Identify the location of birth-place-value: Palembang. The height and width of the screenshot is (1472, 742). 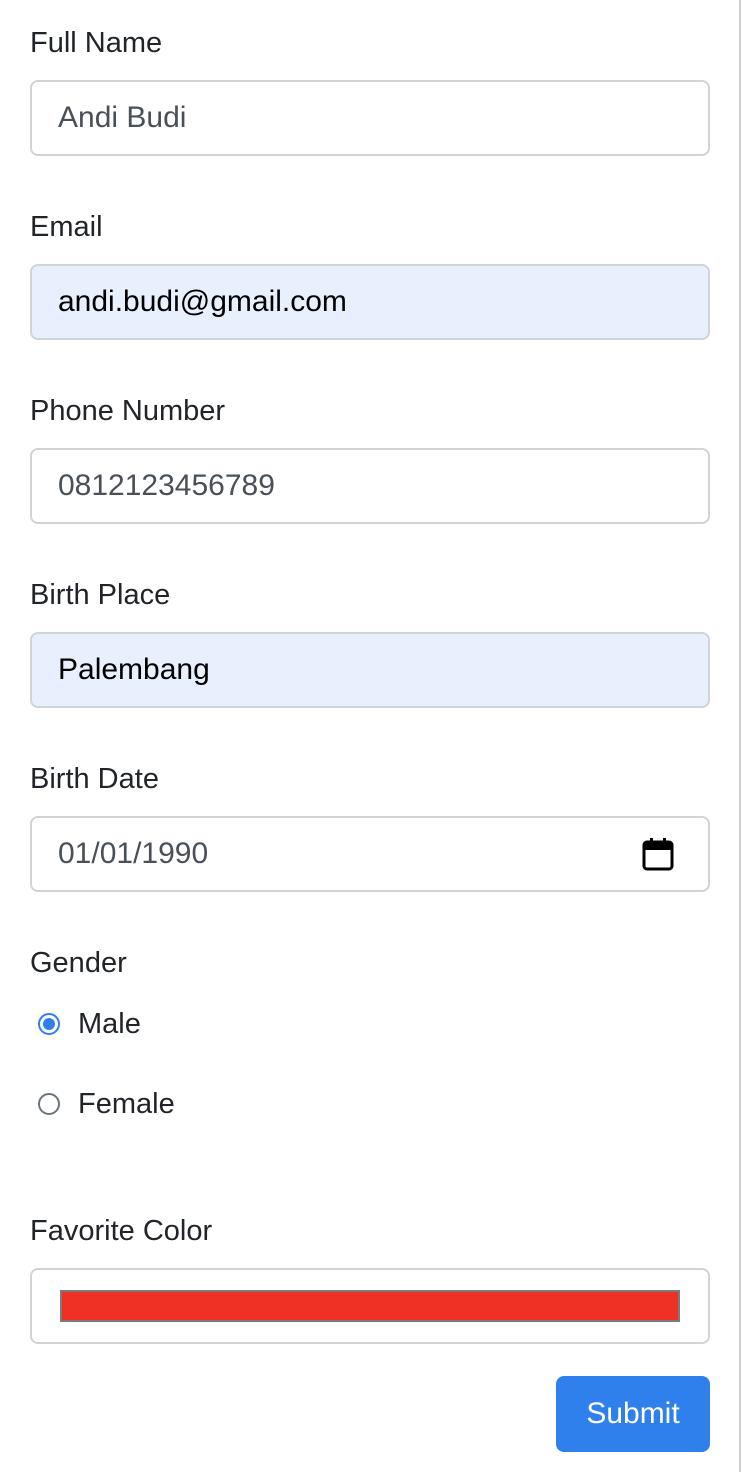
(134, 669).